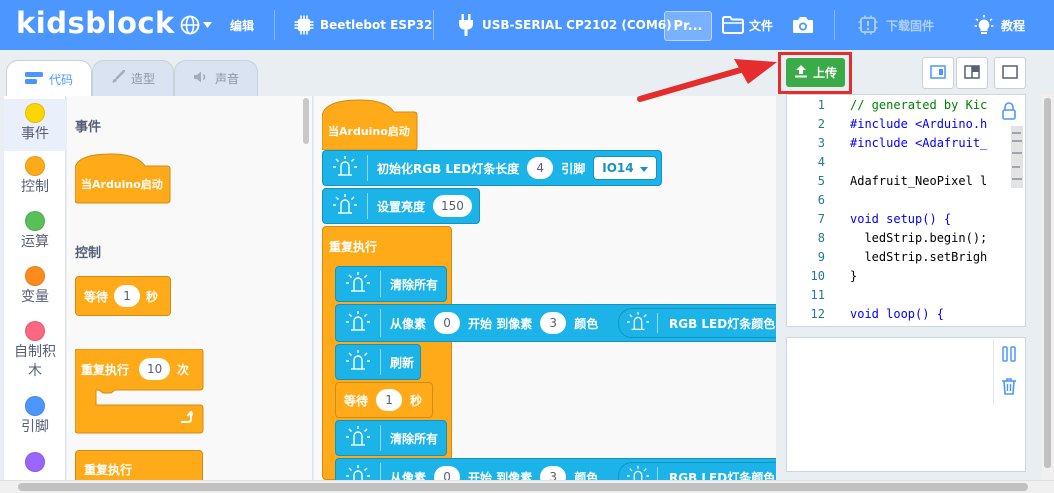 The width and height of the screenshot is (1054, 493). I want to click on line-number-gutter: 1 2 3 4 5 6 7 8 9 10 11 12, so click(813, 210).